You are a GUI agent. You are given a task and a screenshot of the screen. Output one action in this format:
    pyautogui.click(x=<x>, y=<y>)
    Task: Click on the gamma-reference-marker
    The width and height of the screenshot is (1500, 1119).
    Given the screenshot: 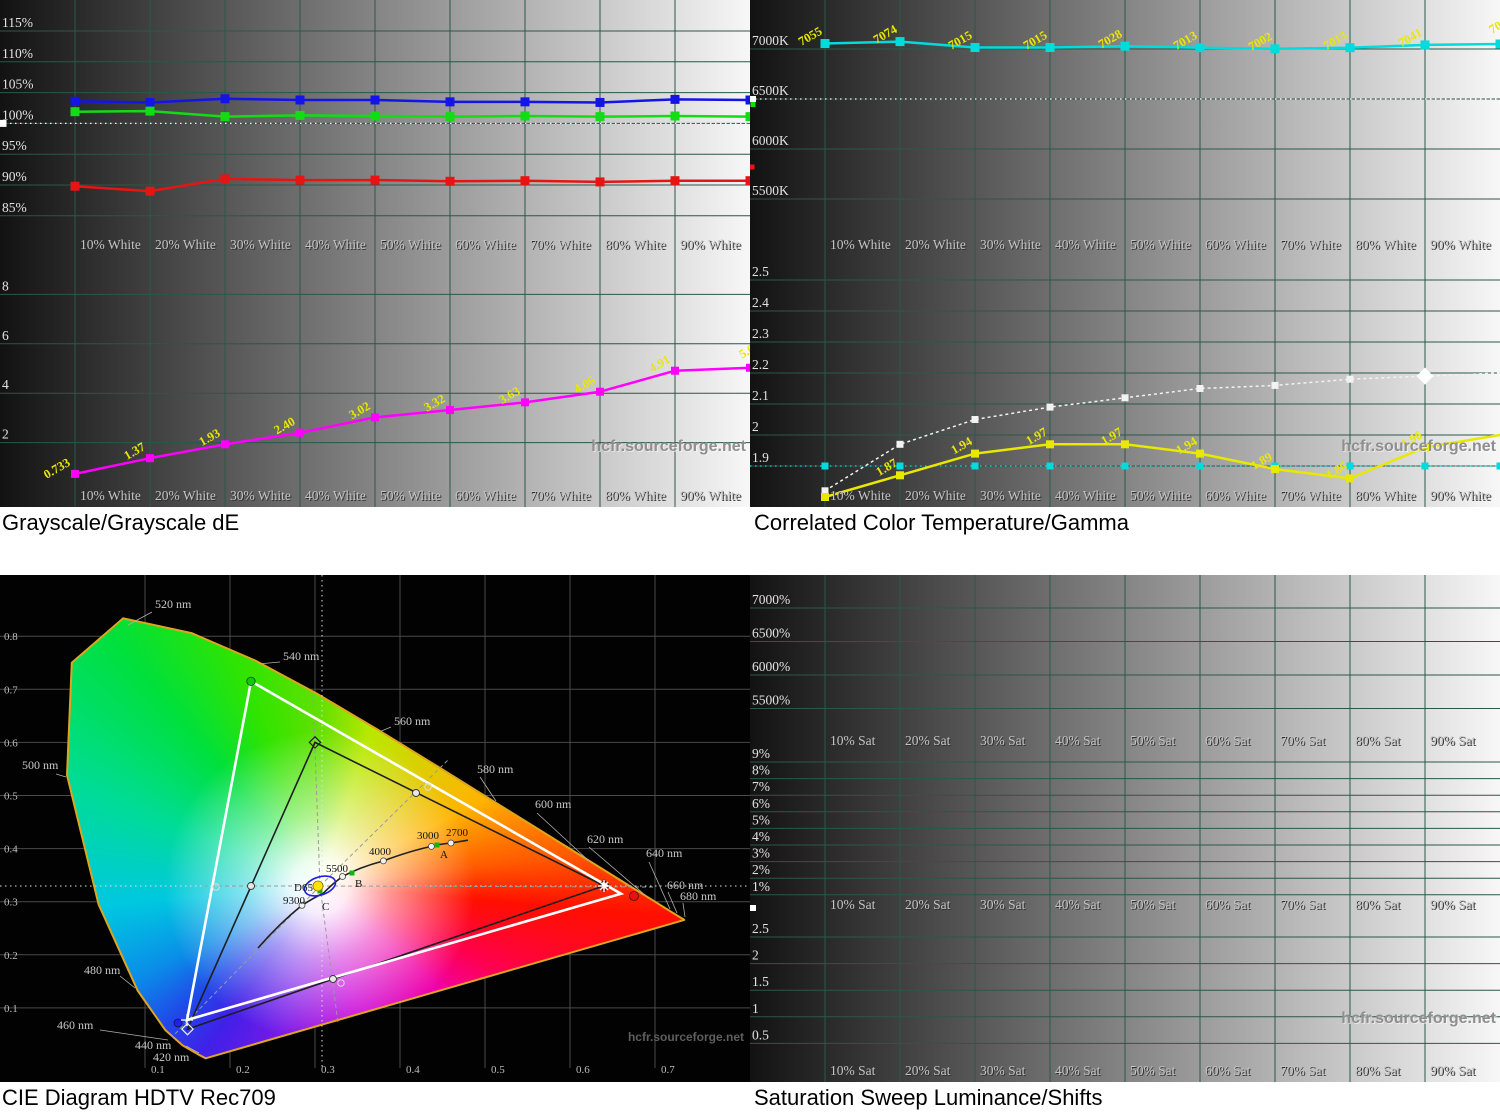 What is the action you would take?
    pyautogui.click(x=1498, y=466)
    